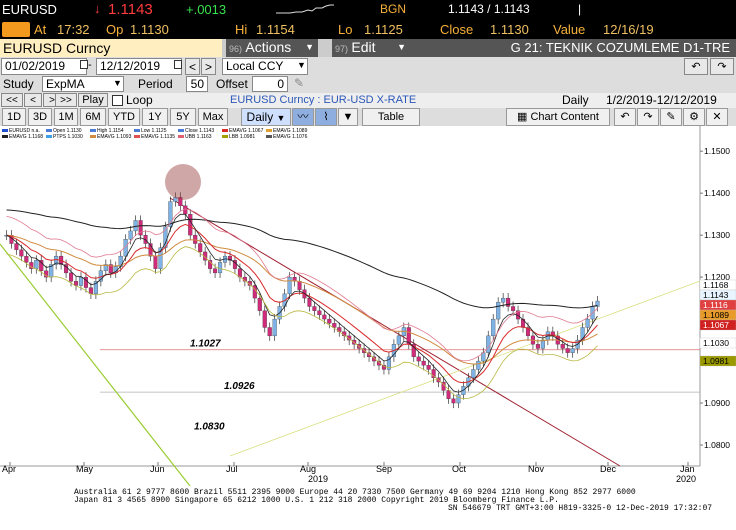  What do you see at coordinates (628, 29) in the screenshot?
I see `value-date: 12/16/19` at bounding box center [628, 29].